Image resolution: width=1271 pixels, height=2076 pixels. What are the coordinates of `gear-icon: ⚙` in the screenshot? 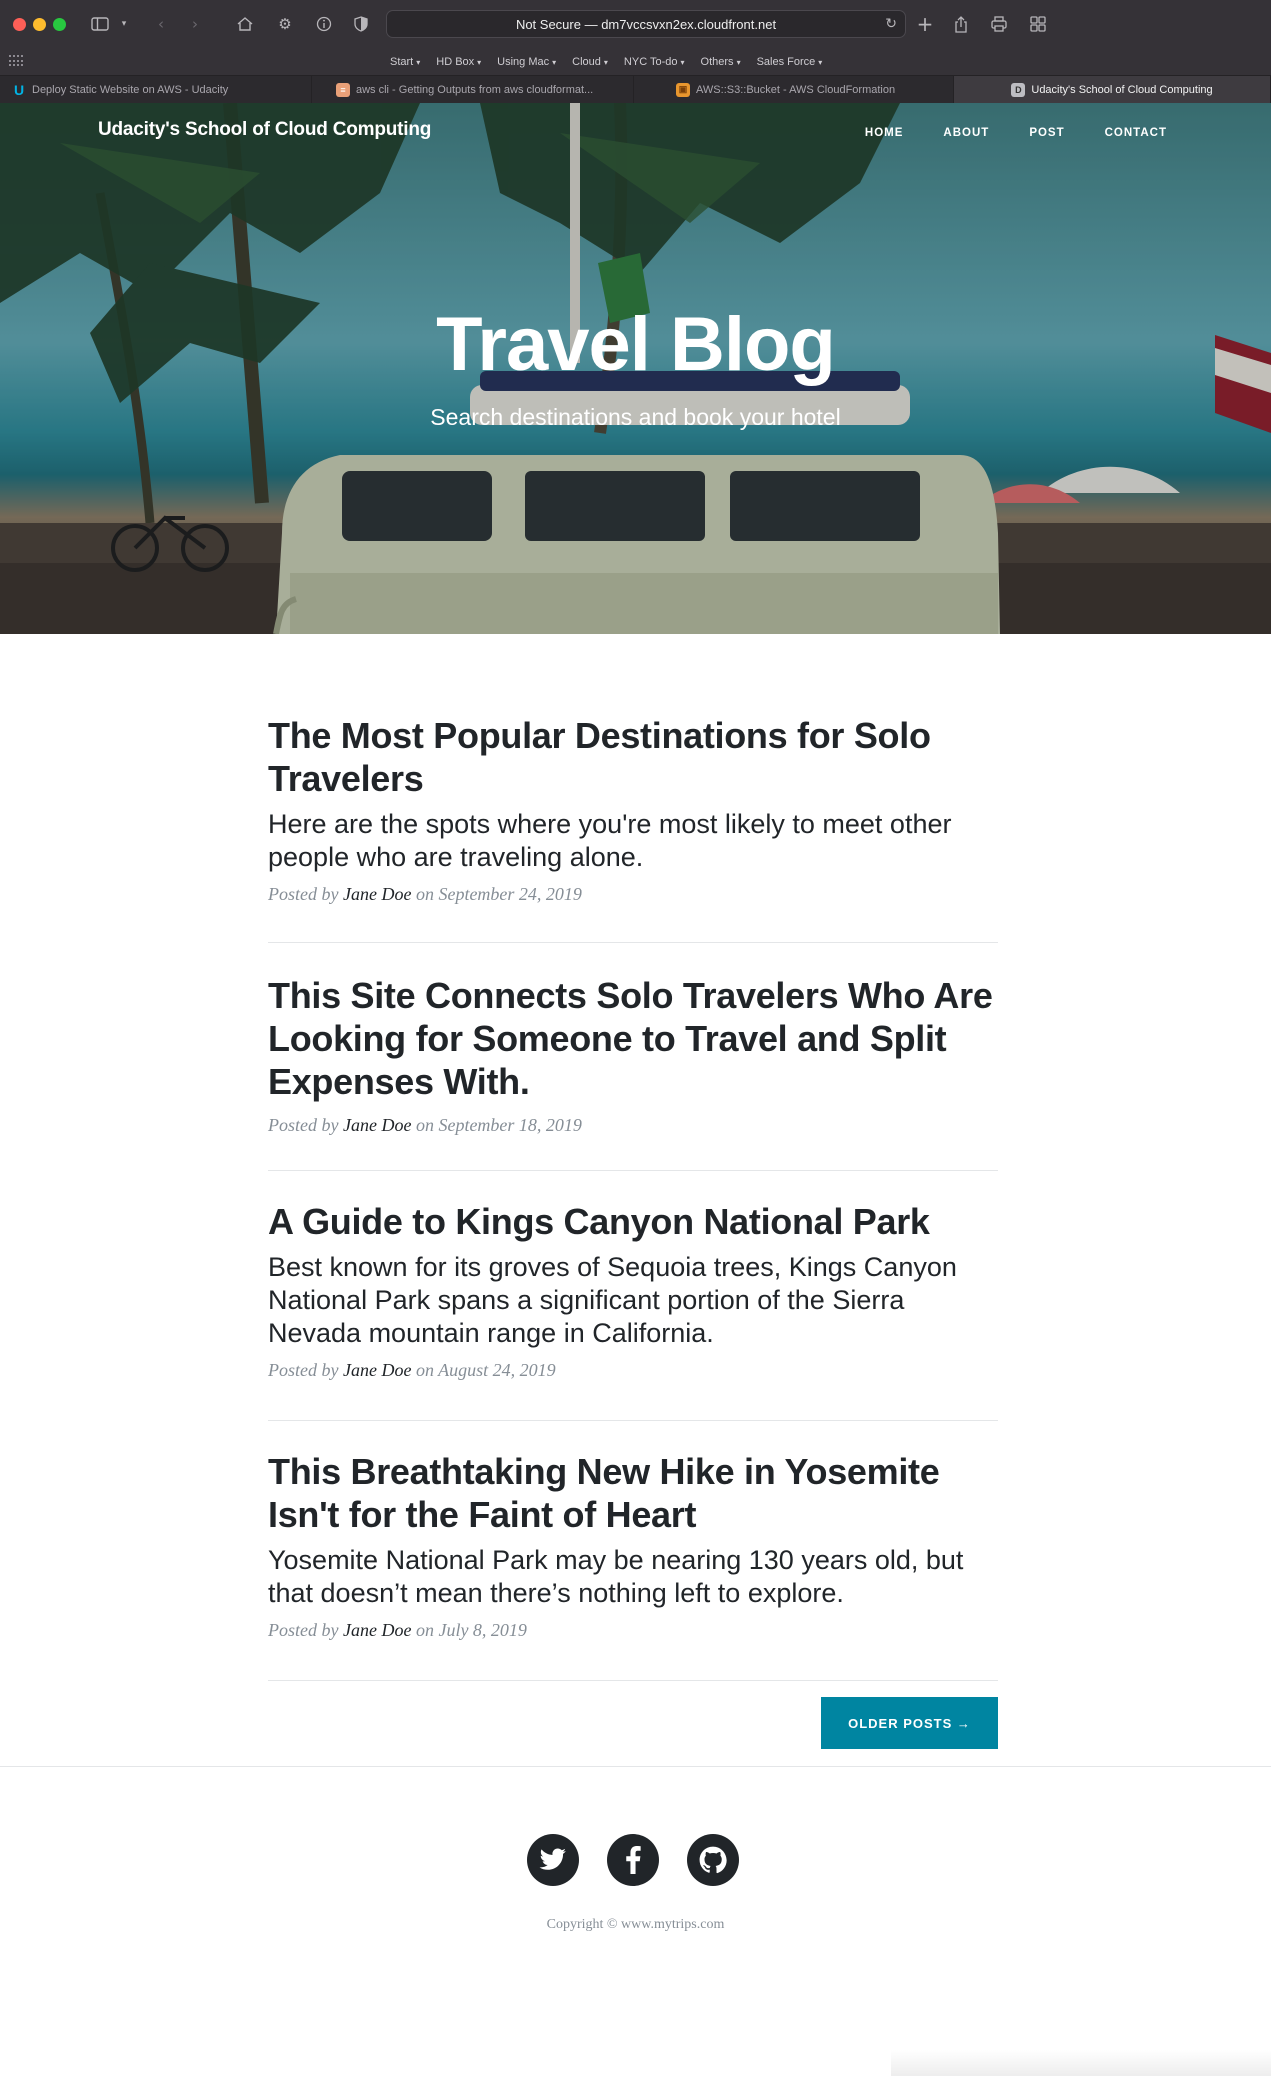 It's located at (285, 24).